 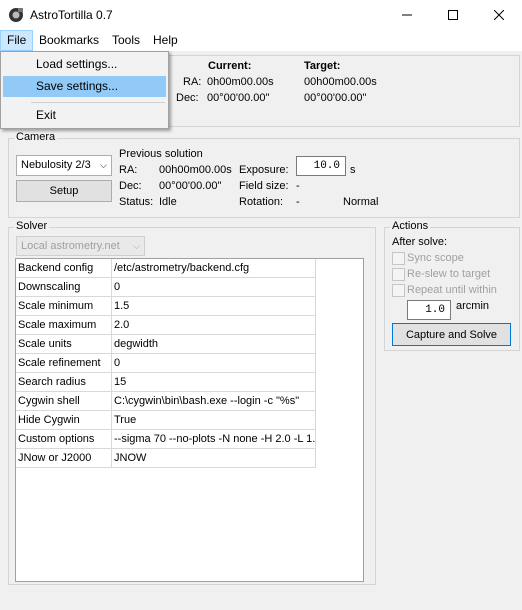 What do you see at coordinates (128, 170) in the screenshot?
I see `prev-ra-label: RA:` at bounding box center [128, 170].